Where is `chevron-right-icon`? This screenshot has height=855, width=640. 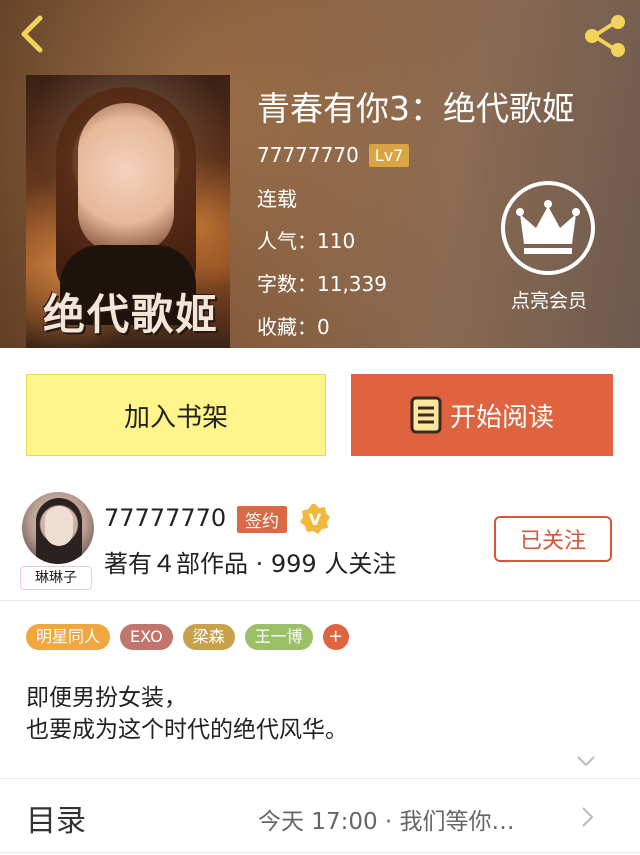
chevron-right-icon is located at coordinates (588, 817).